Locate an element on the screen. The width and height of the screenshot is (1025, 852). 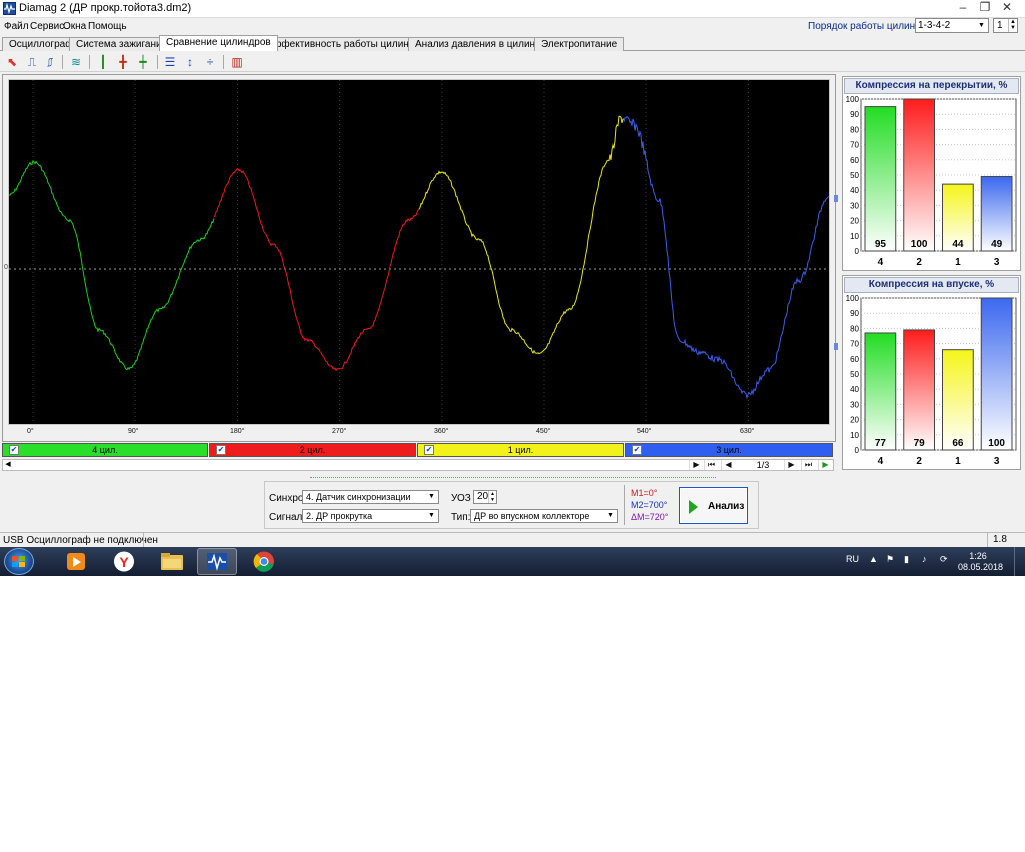
marker-a-icon: ┃ is located at coordinates (103, 62).